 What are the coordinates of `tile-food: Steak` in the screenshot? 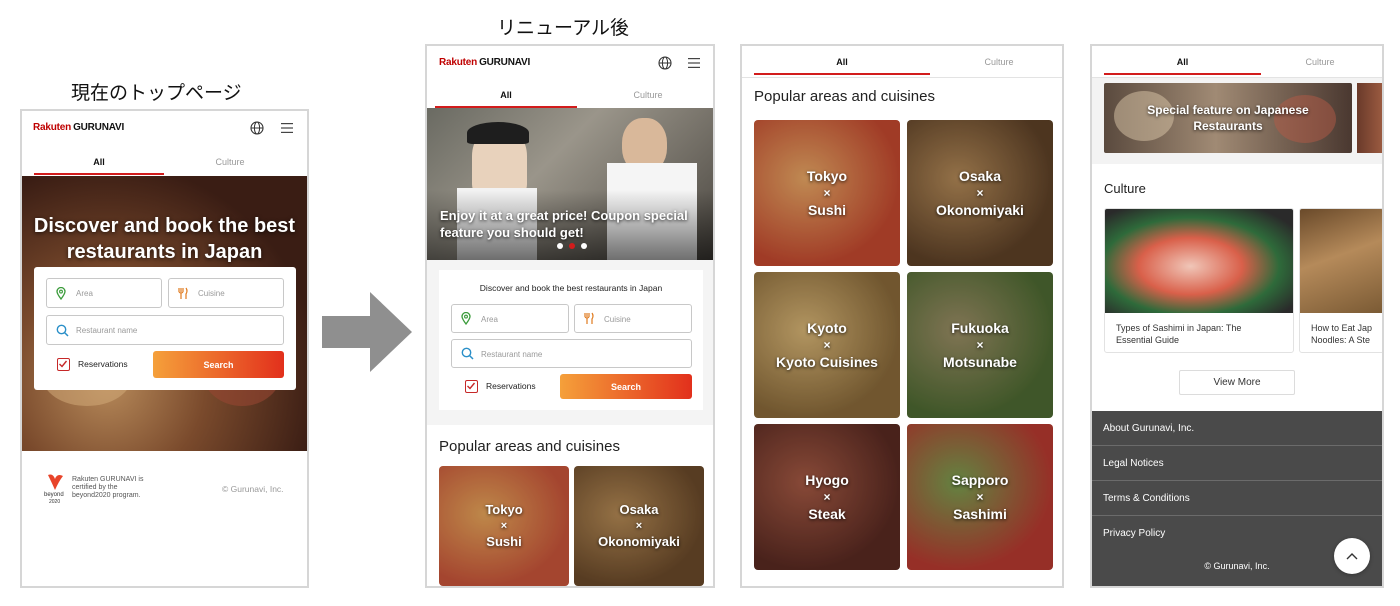 It's located at (827, 514).